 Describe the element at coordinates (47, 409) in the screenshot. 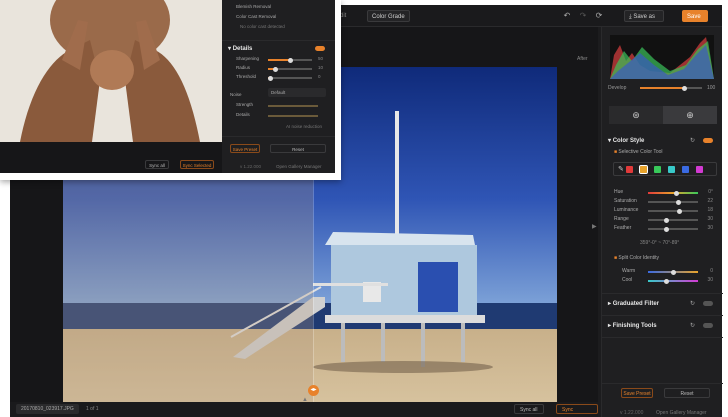

I see `file-name-chip: 20170810_023917.JPG` at that location.